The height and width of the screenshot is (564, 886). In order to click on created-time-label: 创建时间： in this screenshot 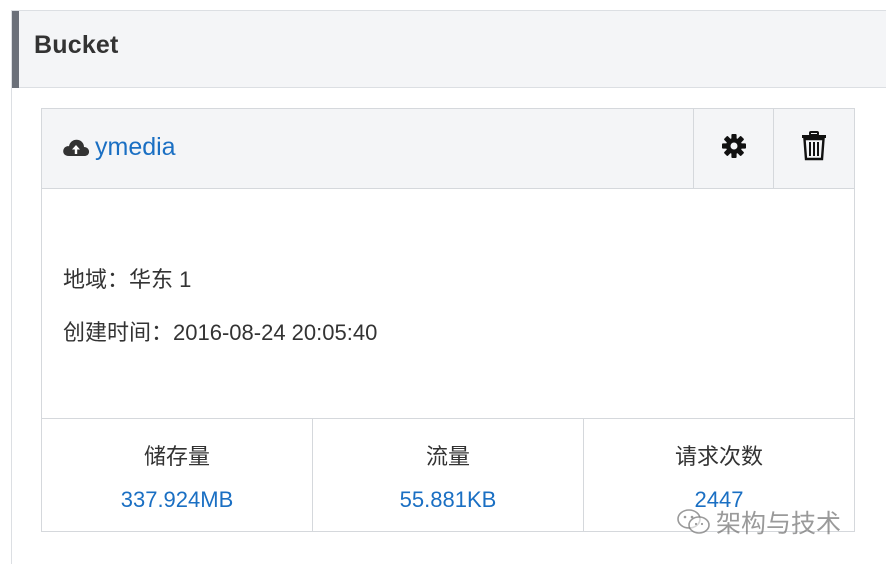, I will do `click(118, 332)`.